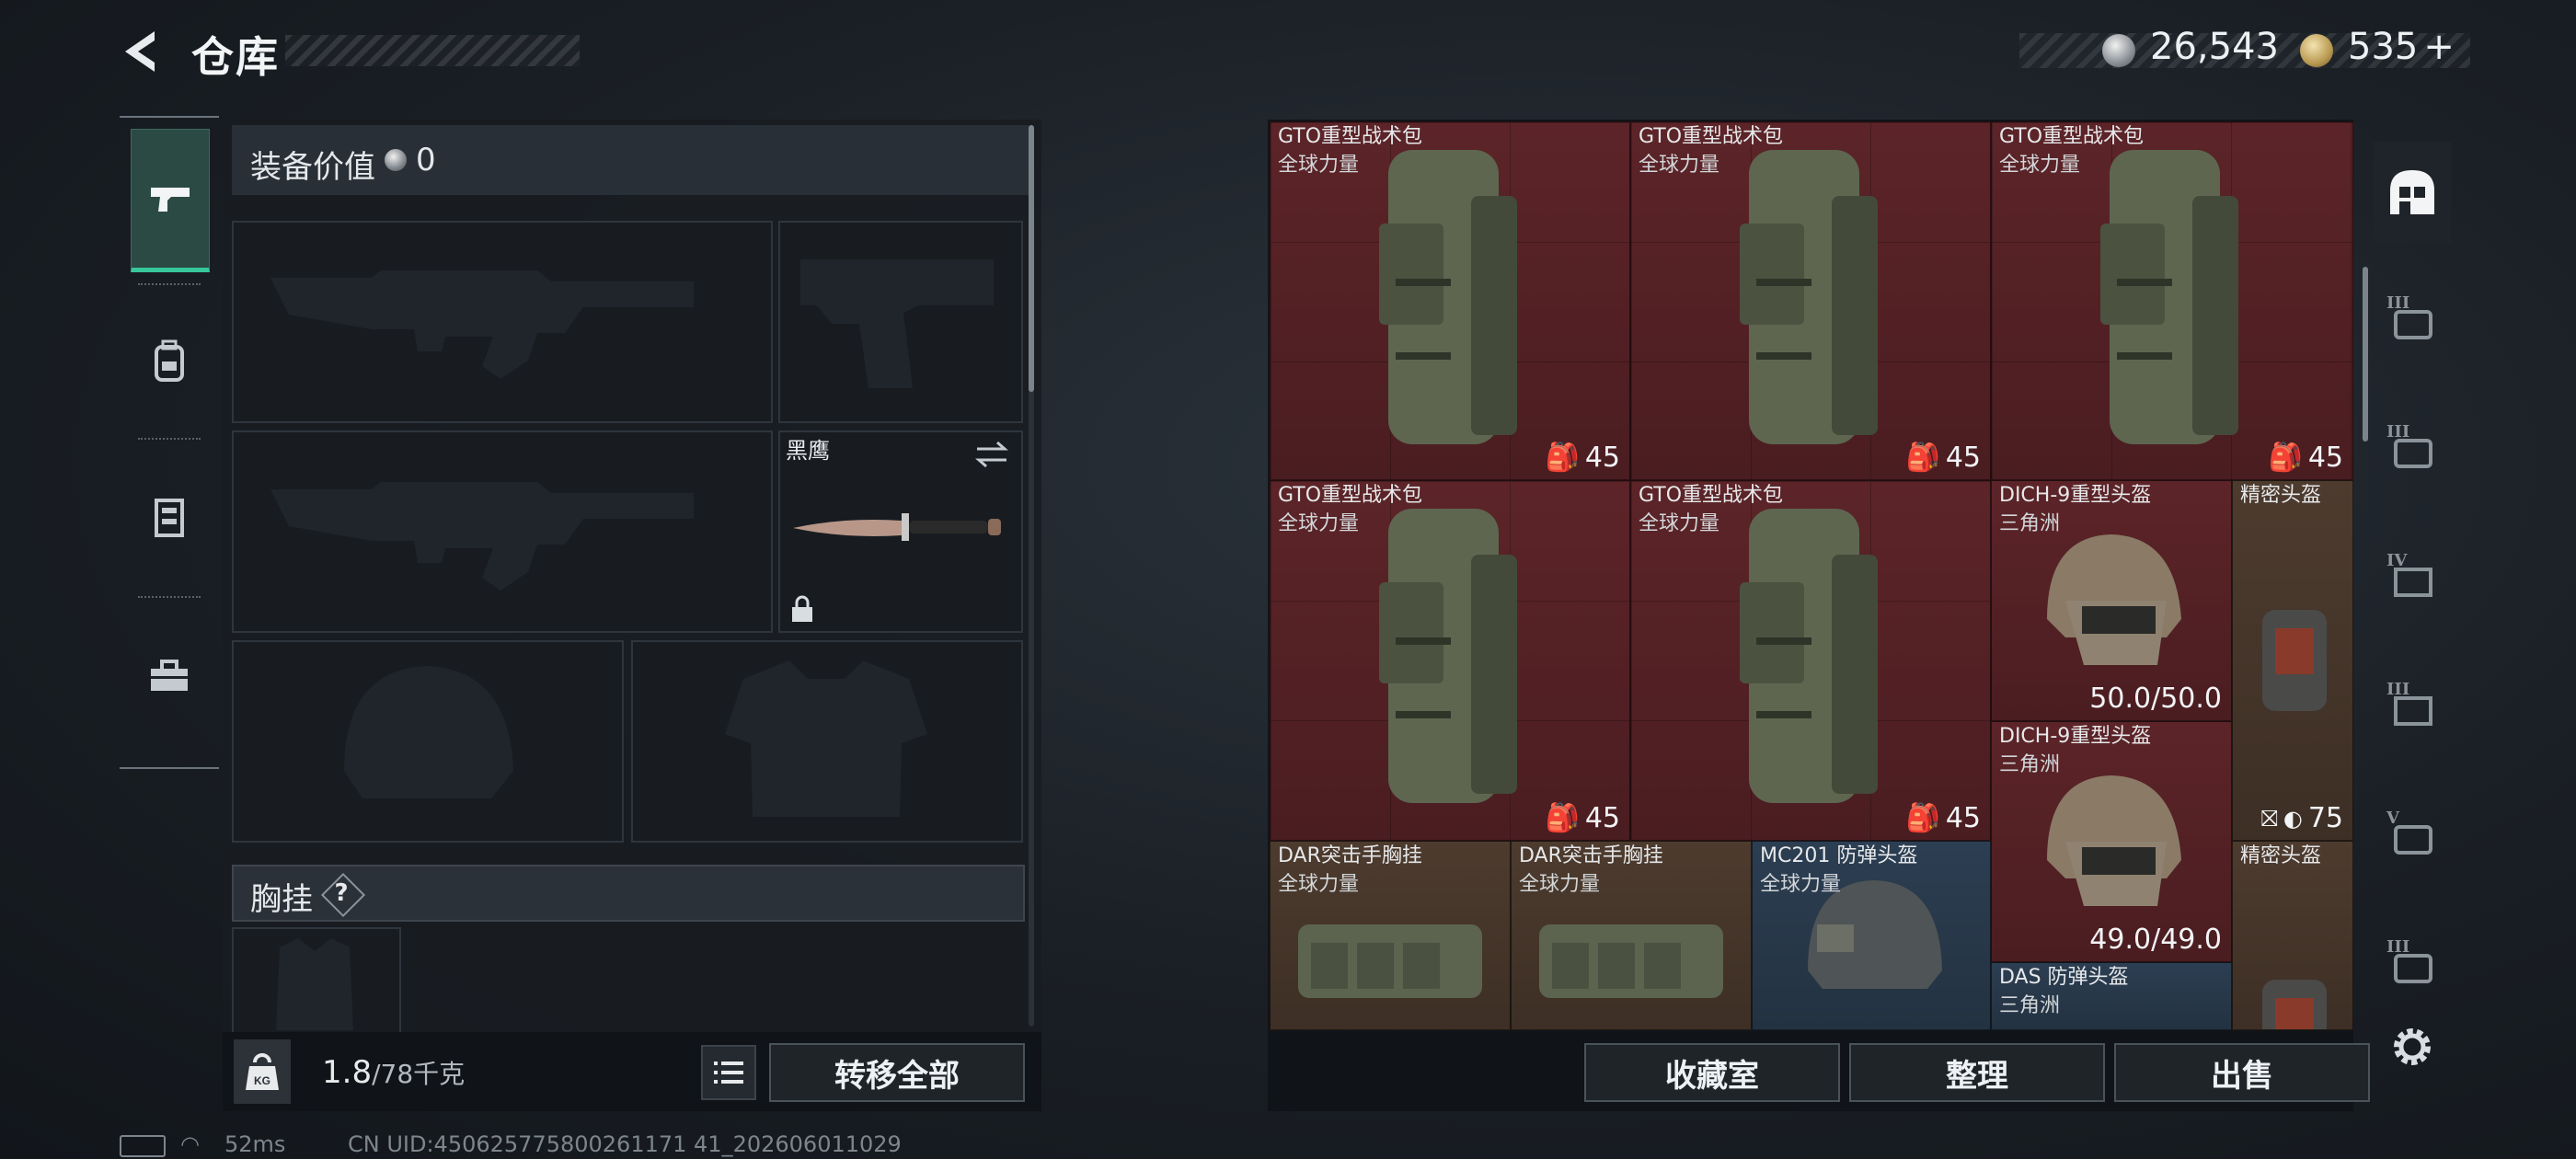  Describe the element at coordinates (2155, 699) in the screenshot. I see `item-durability: 50.0/50.0` at that location.